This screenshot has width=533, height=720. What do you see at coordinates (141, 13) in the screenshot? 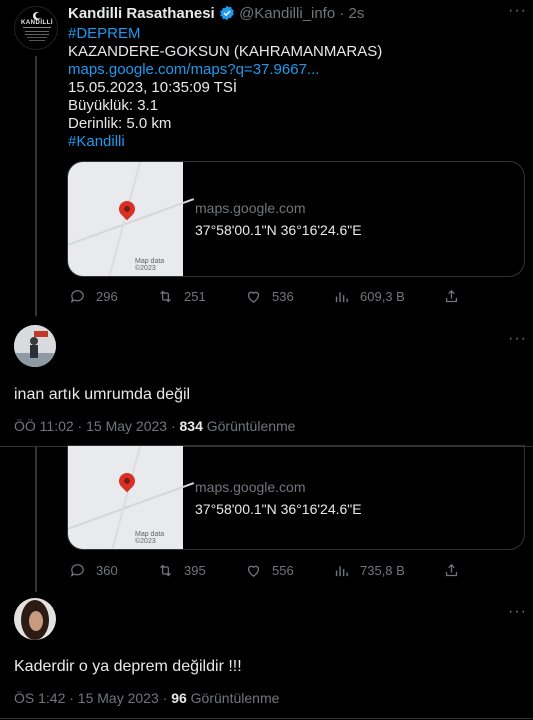
I see `author-name: Kandilli Rasathanesi` at bounding box center [141, 13].